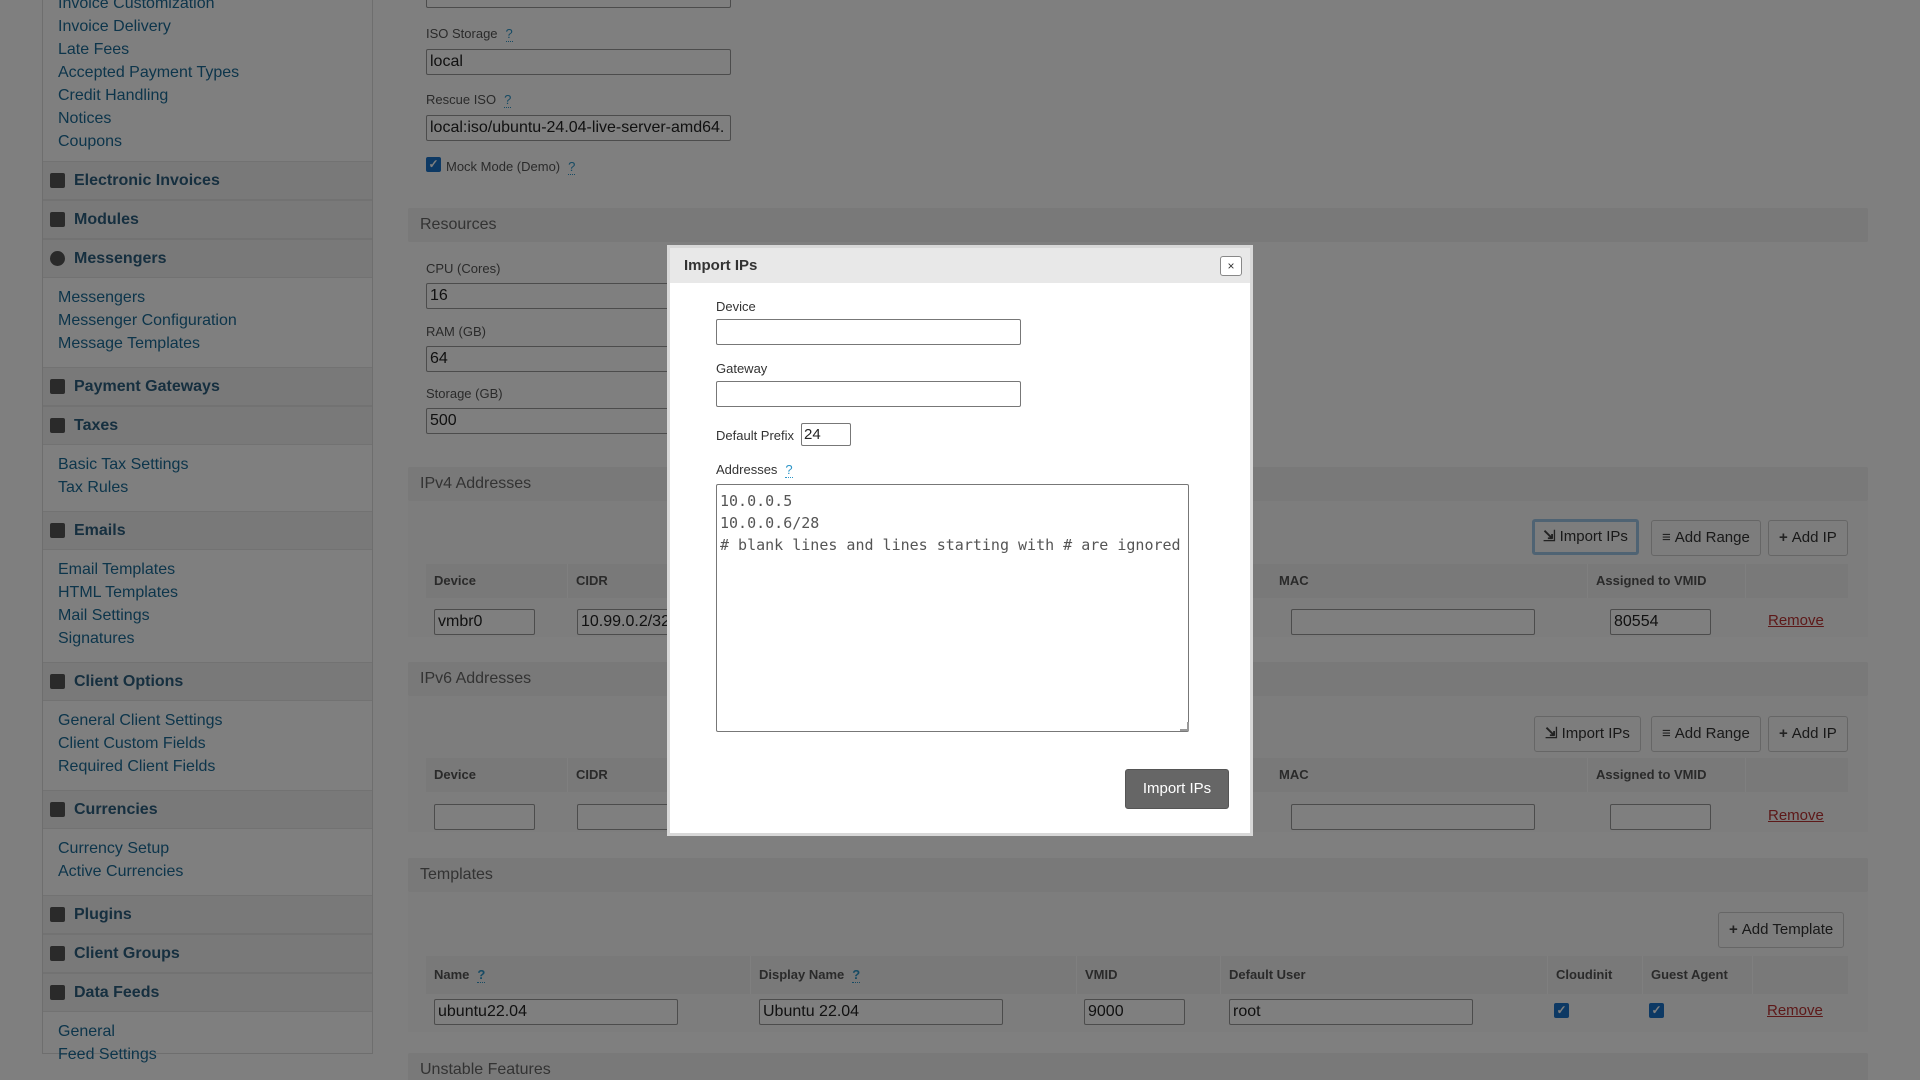 Image resolution: width=1920 pixels, height=1080 pixels. Describe the element at coordinates (742, 368) in the screenshot. I see `gateway-label: Gateway` at that location.